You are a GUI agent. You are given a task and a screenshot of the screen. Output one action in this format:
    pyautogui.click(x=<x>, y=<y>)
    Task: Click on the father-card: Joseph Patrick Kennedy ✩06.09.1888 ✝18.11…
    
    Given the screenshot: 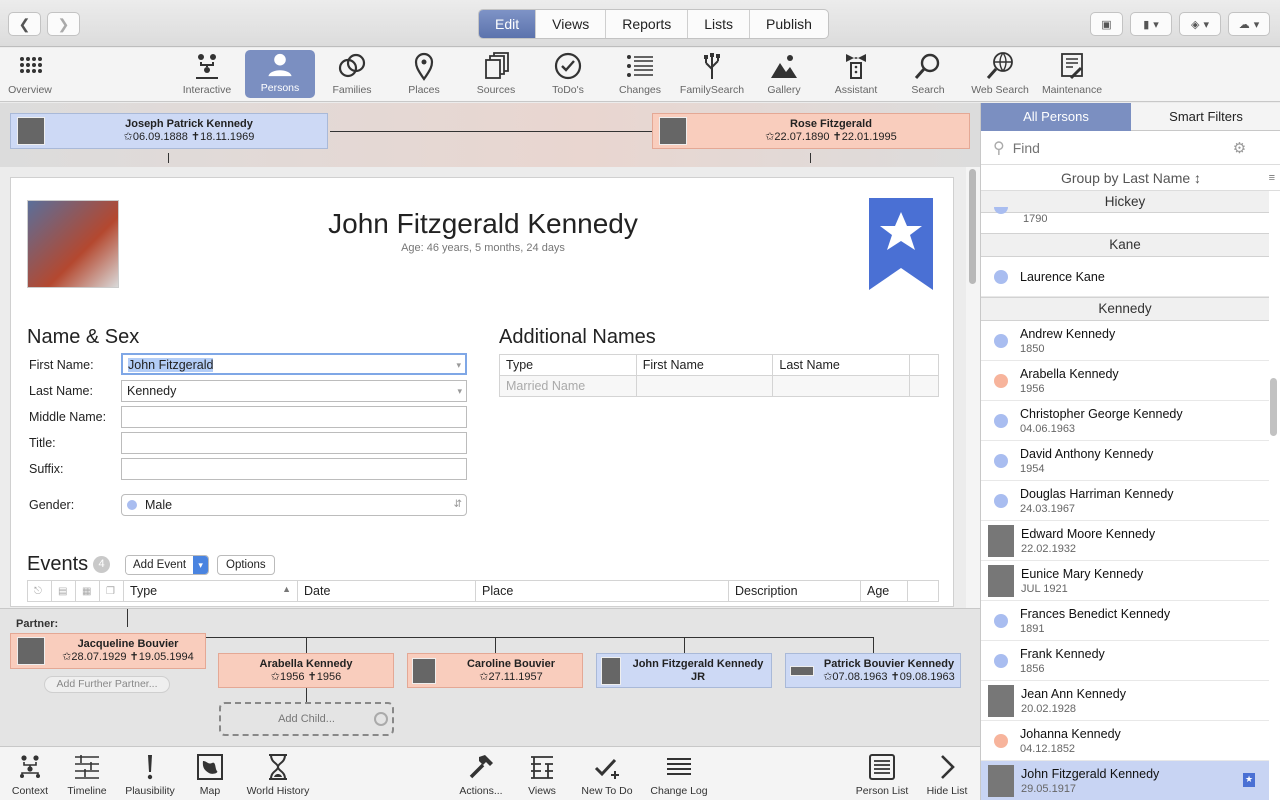 What is the action you would take?
    pyautogui.click(x=169, y=131)
    